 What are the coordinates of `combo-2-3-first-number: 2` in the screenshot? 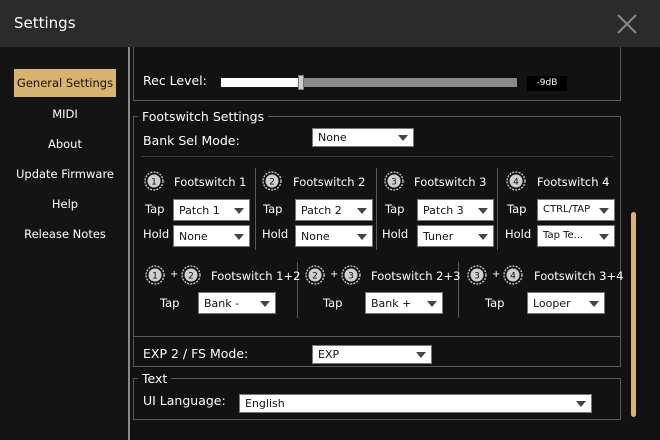 It's located at (315, 277).